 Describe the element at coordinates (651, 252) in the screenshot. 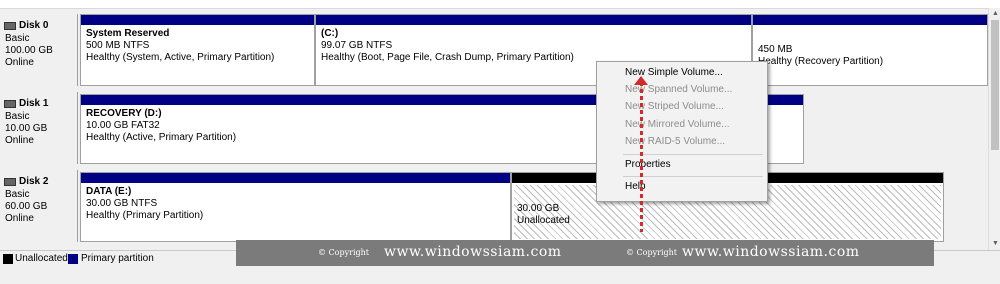

I see `watermark-copyright-2: © Copyright` at that location.